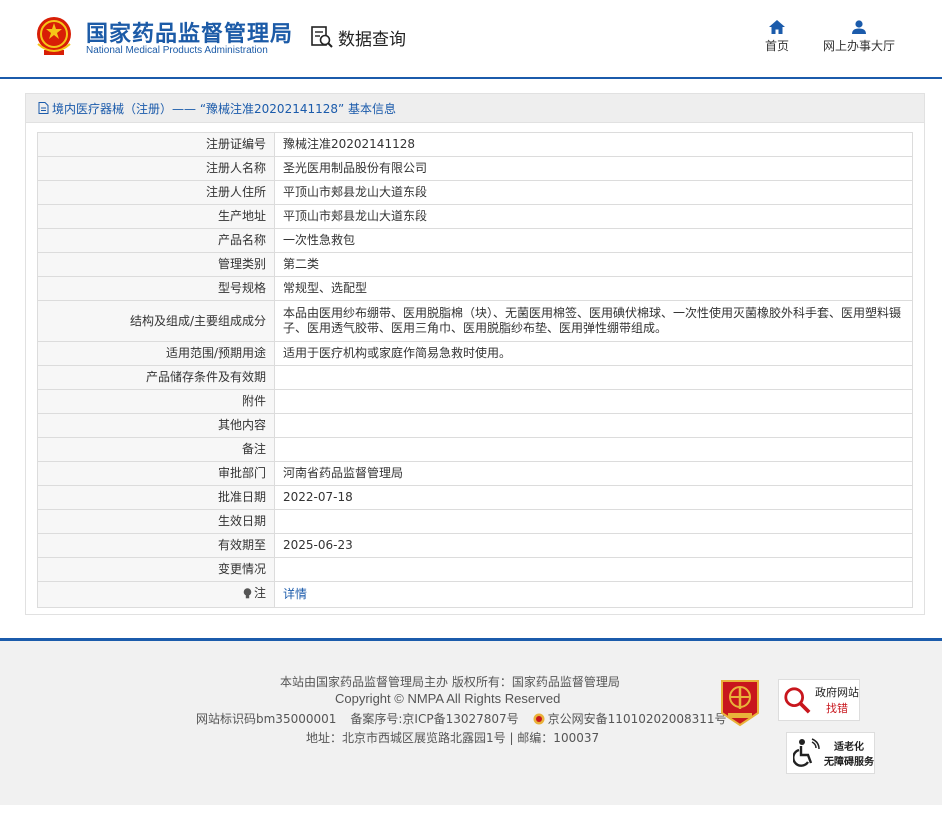  I want to click on site-title-en: National Medical Products Administration, so click(177, 50).